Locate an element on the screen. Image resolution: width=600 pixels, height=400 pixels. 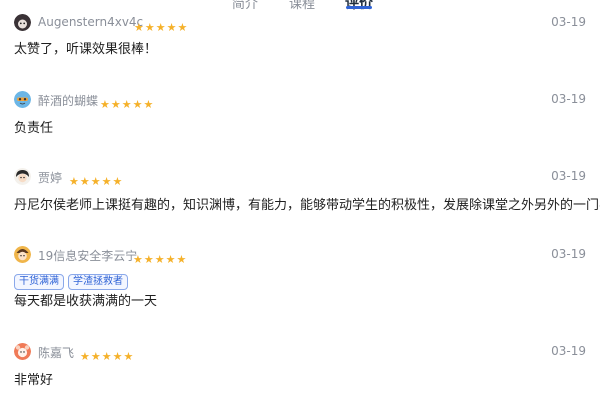
review-text: 非常好 is located at coordinates (34, 380).